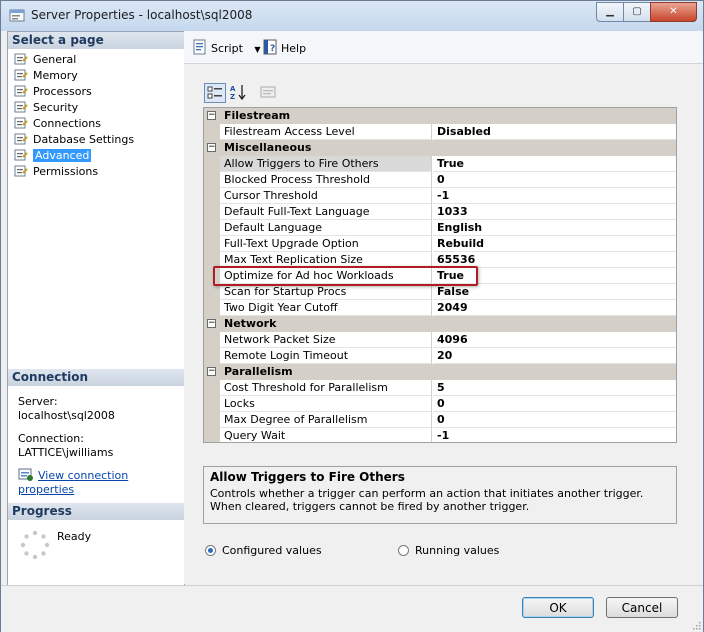  I want to click on close-button: ✕, so click(673, 12).